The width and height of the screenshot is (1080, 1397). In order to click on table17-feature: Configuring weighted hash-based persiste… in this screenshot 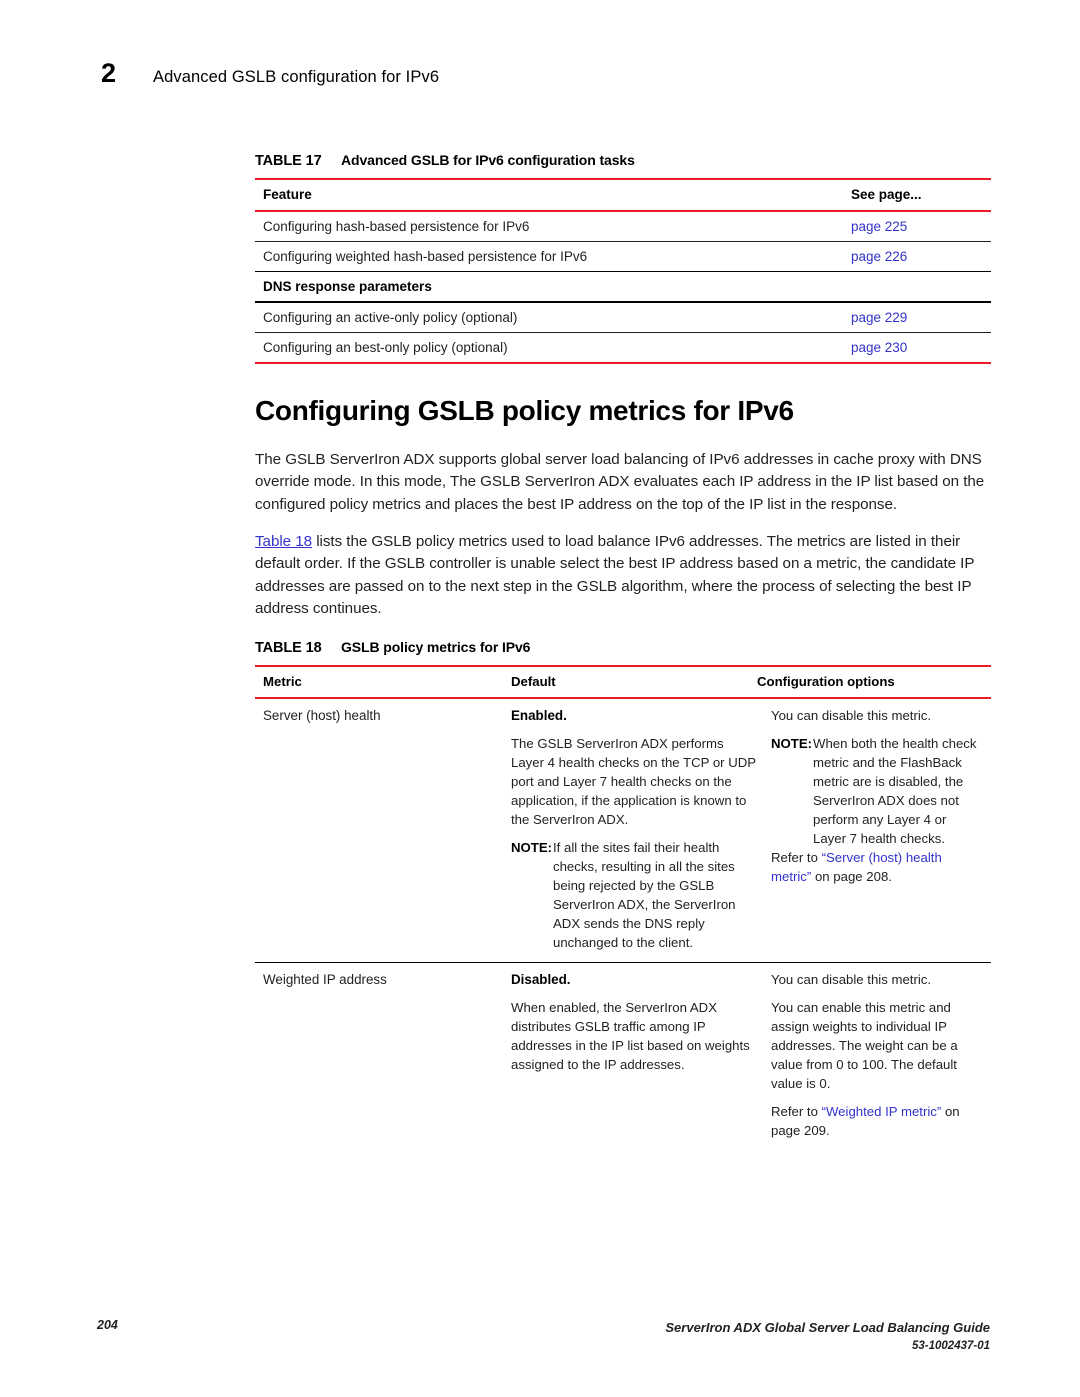, I will do `click(425, 256)`.